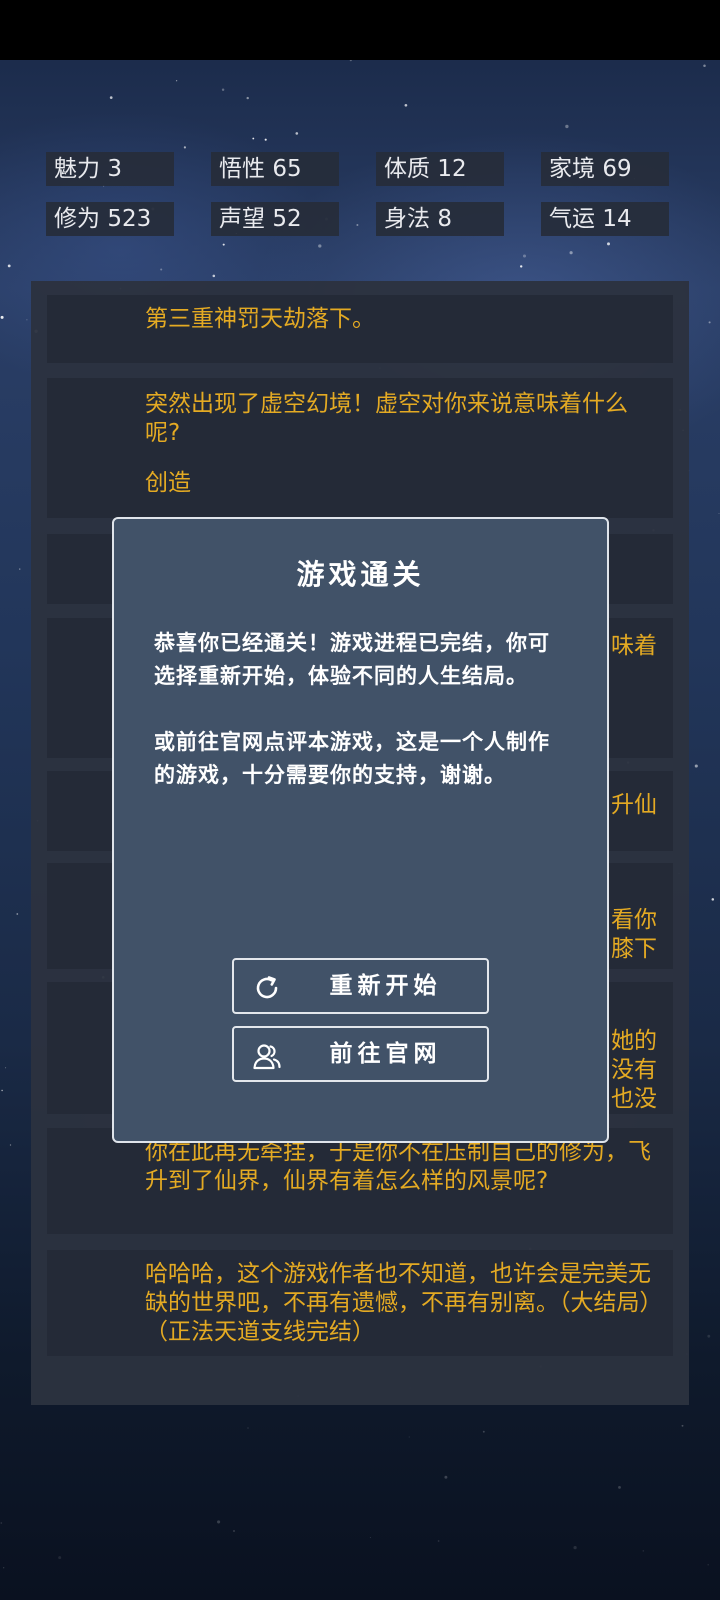  What do you see at coordinates (114, 169) in the screenshot?
I see `stat-value: 3` at bounding box center [114, 169].